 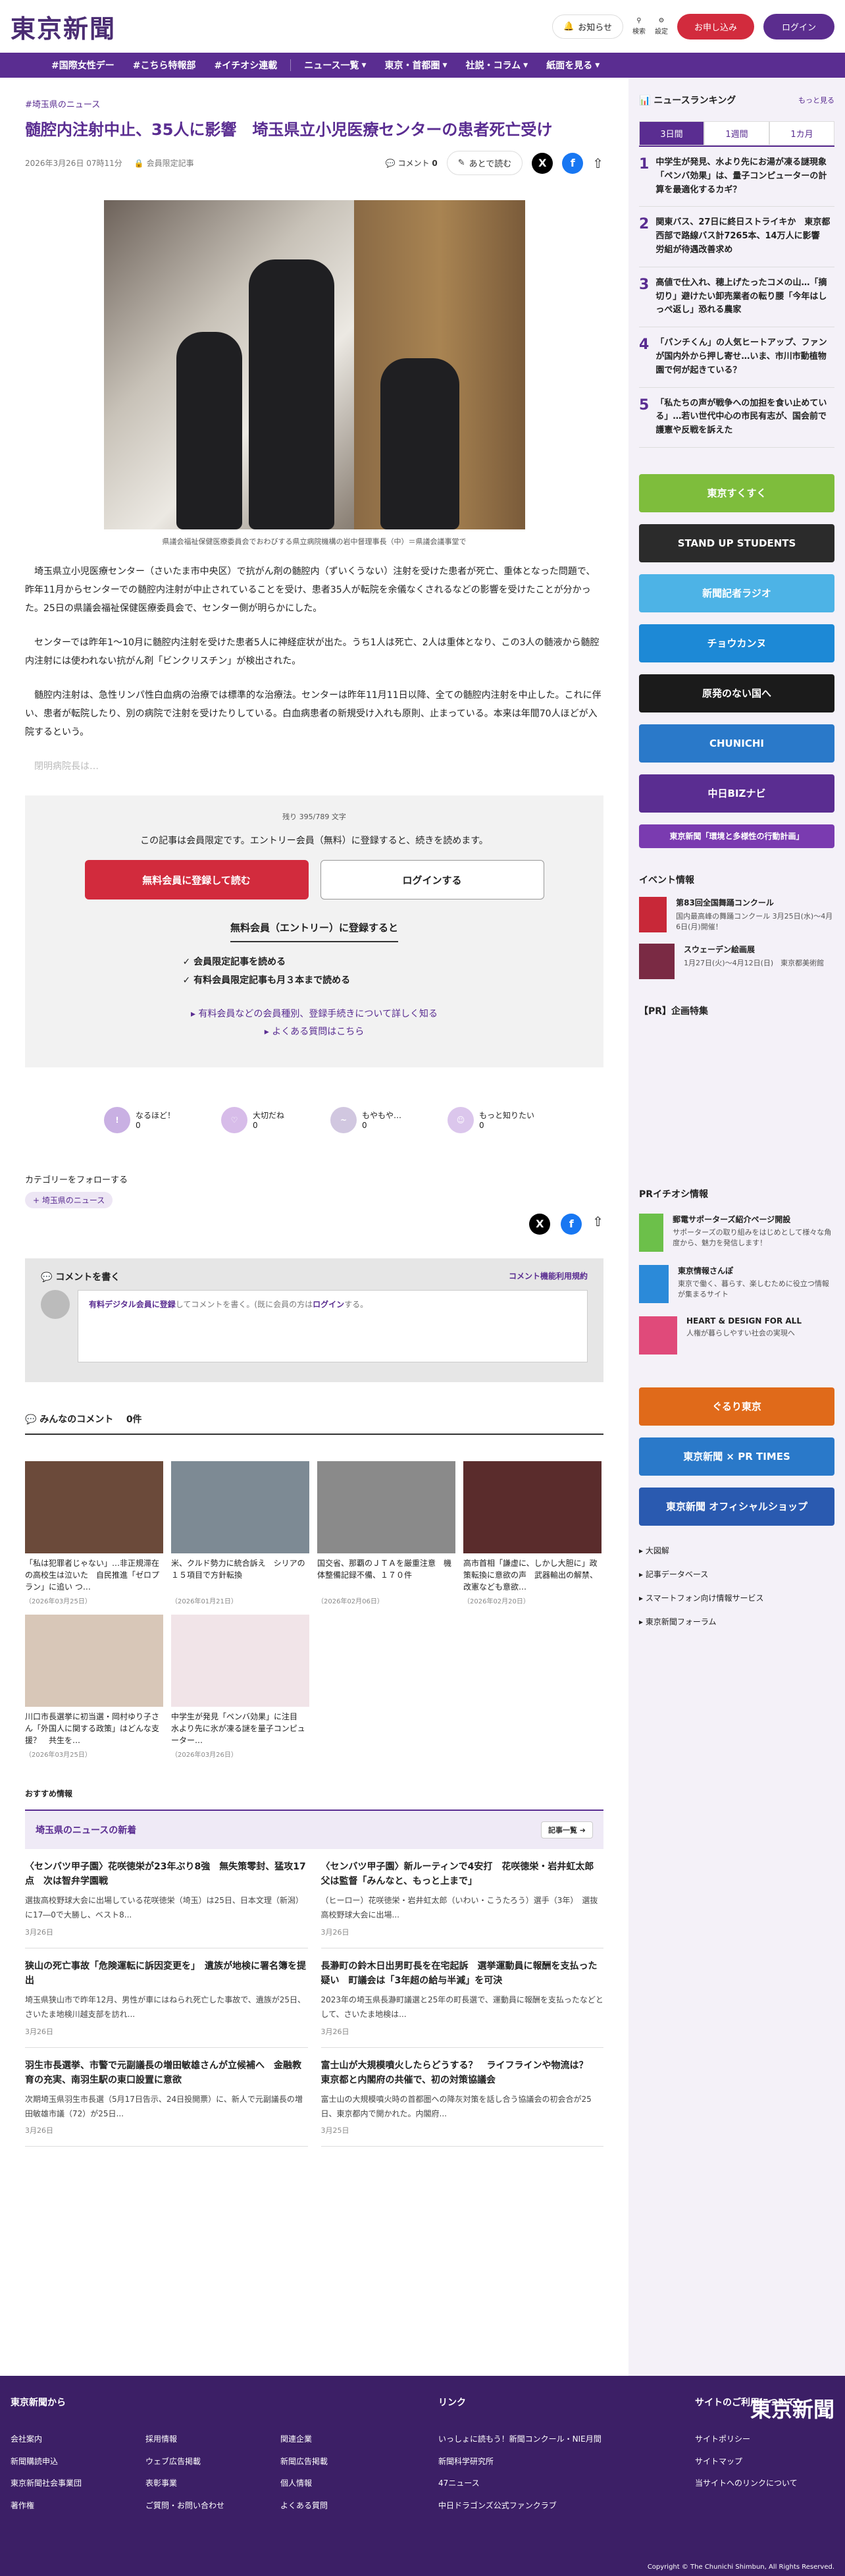 I want to click on reaction-moyamoya: ~ もやもや… 0, so click(x=365, y=1119).